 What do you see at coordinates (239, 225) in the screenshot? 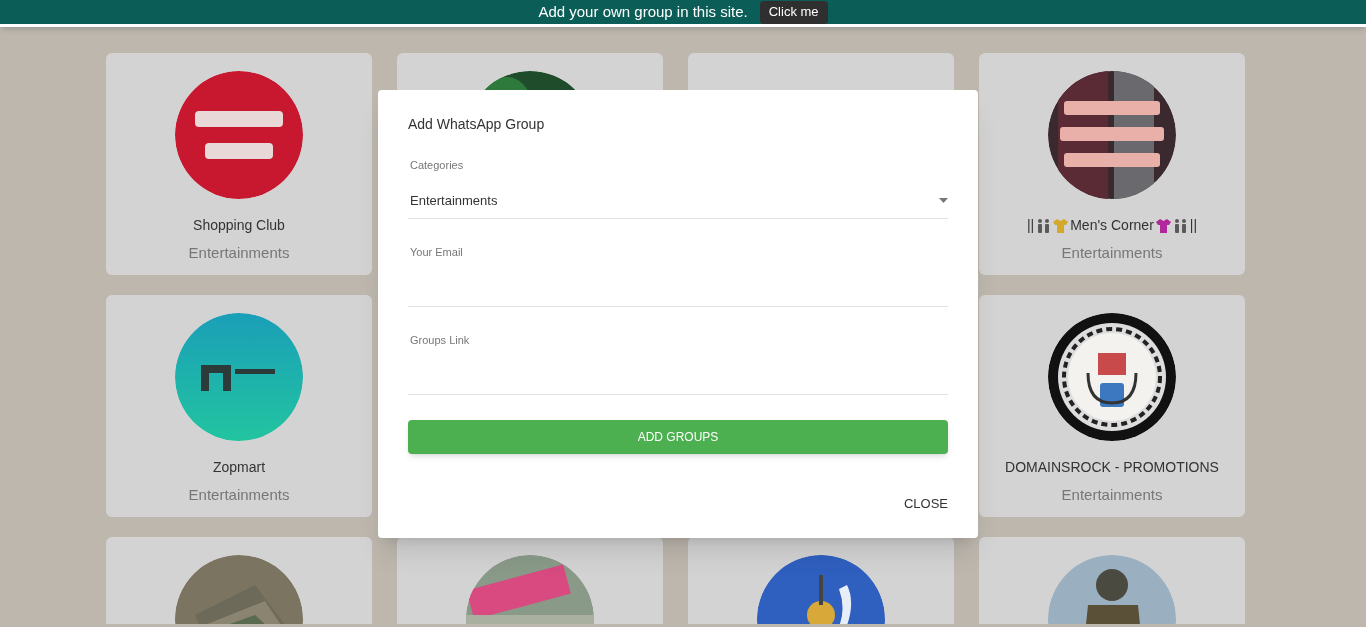
I see `group-name: Shopping Club` at bounding box center [239, 225].